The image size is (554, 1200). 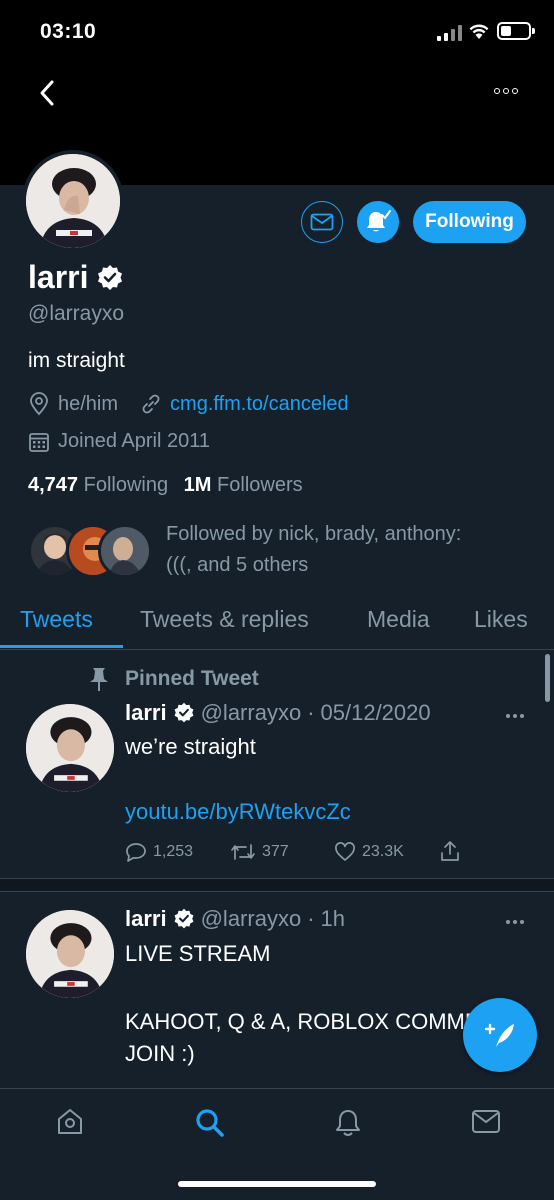 I want to click on profile-handle: @larrayxo, so click(x=76, y=313).